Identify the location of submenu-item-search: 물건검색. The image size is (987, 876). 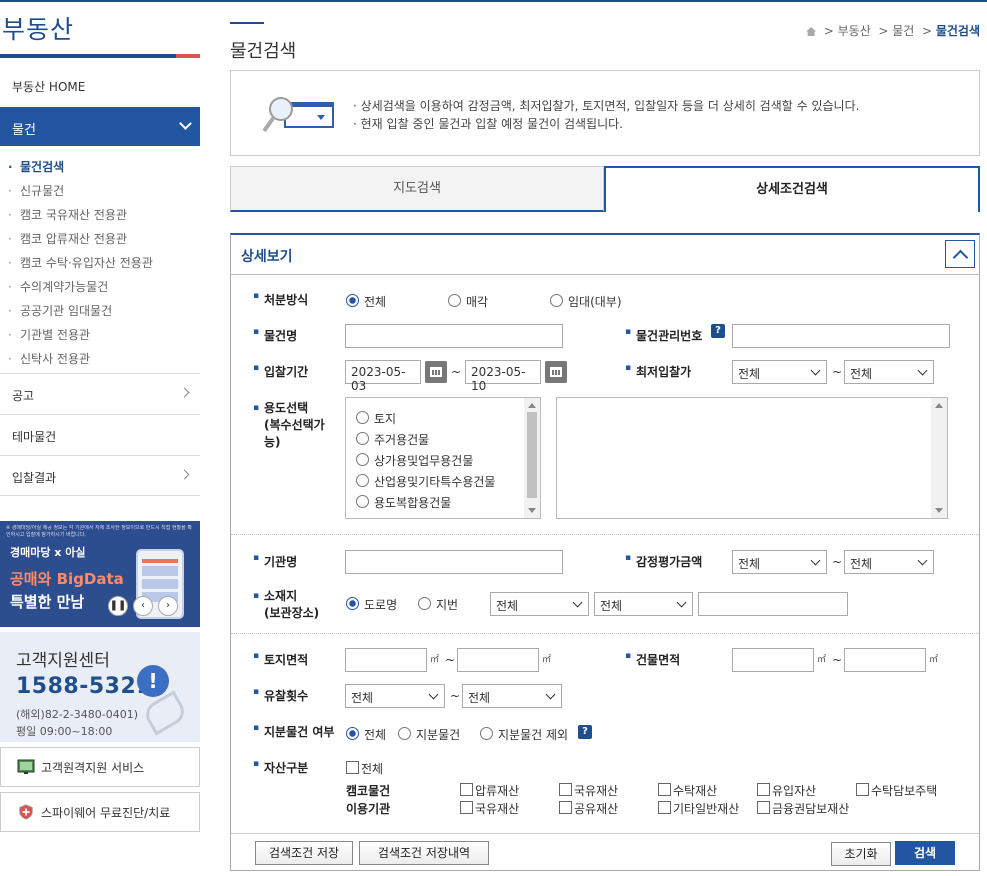
(100, 167).